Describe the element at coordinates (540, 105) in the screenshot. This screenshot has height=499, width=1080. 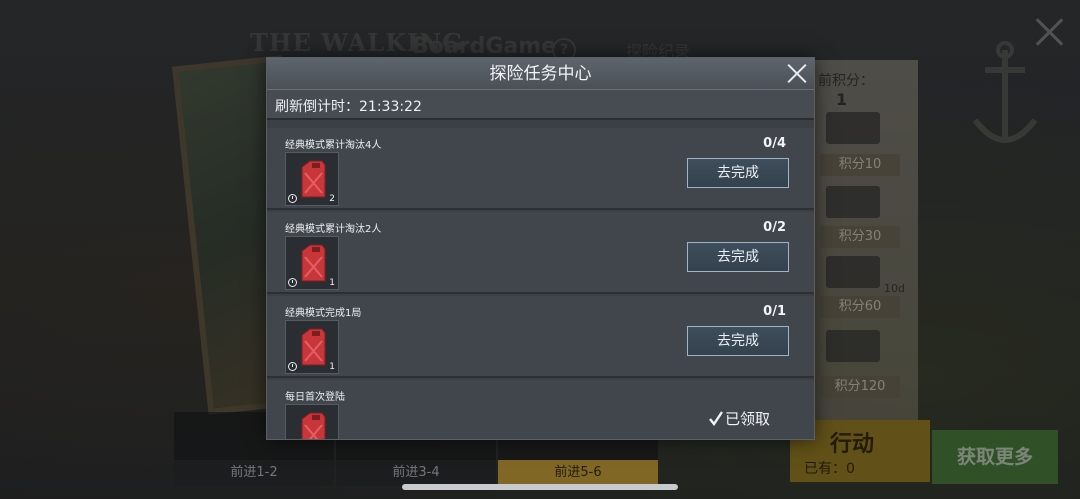
I see `refresh-bar: 刷新倒计时：21:33:22` at that location.